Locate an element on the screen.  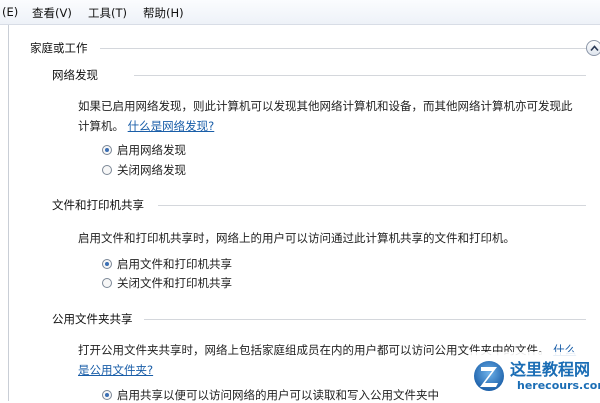
content-border is located at coordinates (8, 213).